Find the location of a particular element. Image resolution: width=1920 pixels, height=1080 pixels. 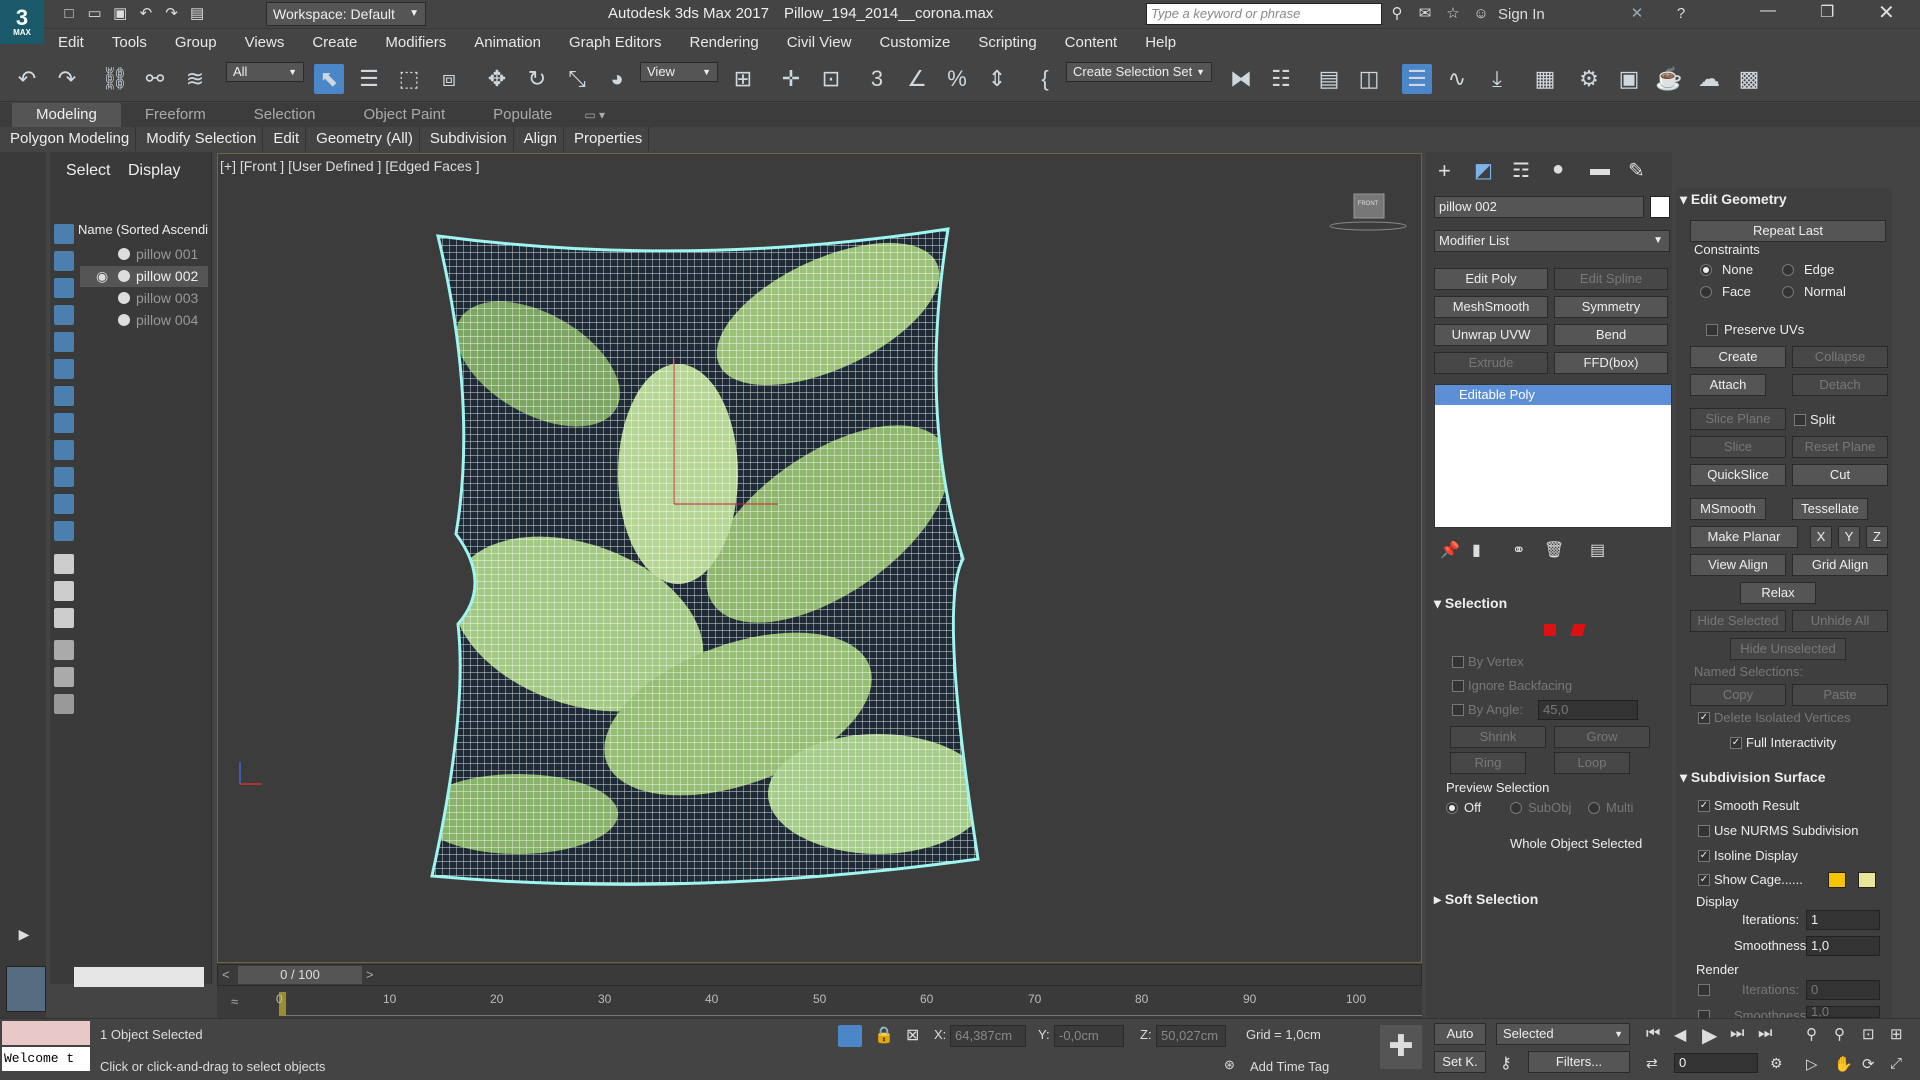

current-frame-field: 0 is located at coordinates (1716, 1063).